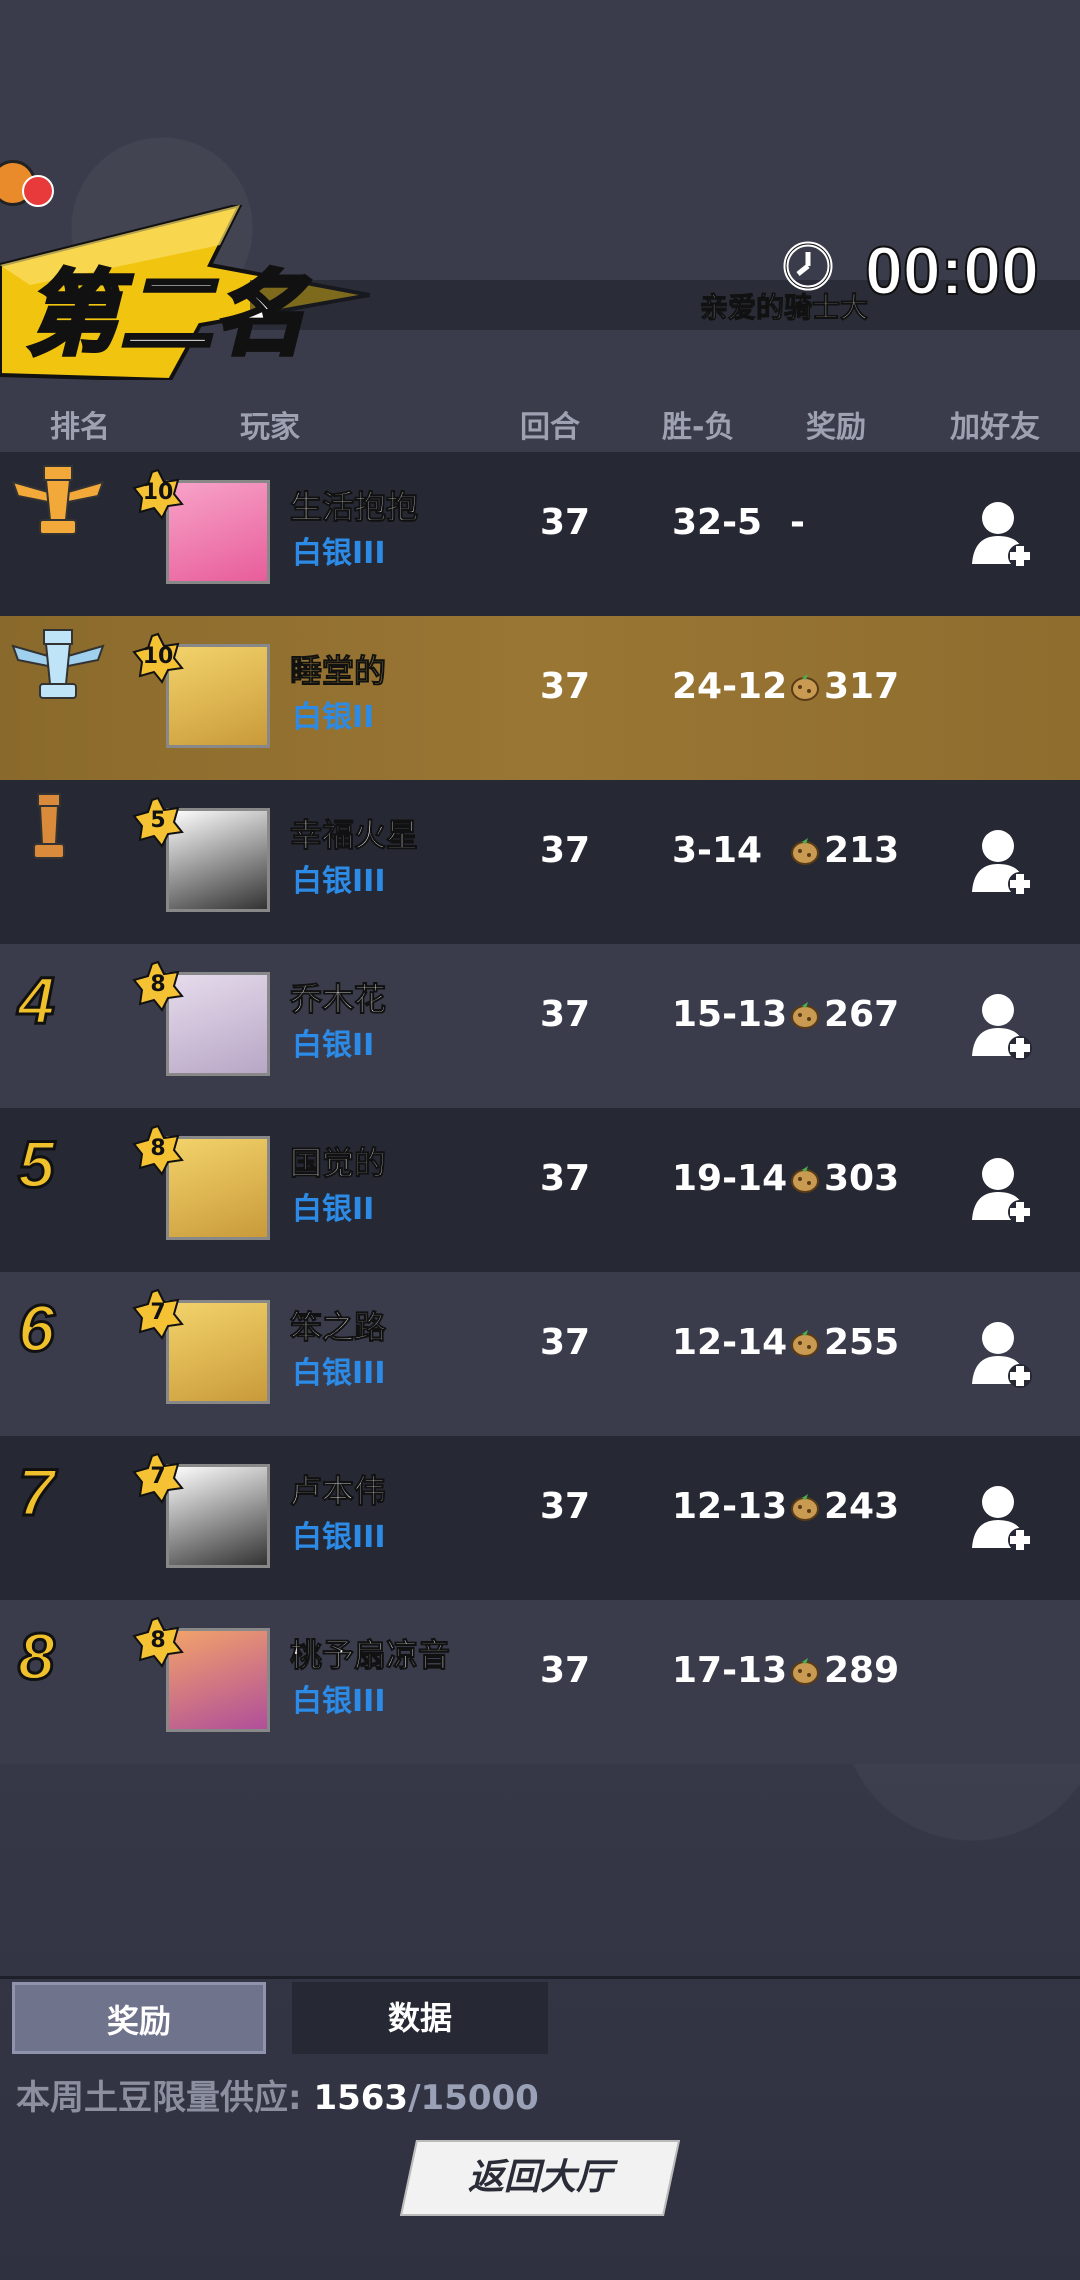 The image size is (1080, 2280). Describe the element at coordinates (730, 1014) in the screenshot. I see `win-loss-value: 15-13` at that location.